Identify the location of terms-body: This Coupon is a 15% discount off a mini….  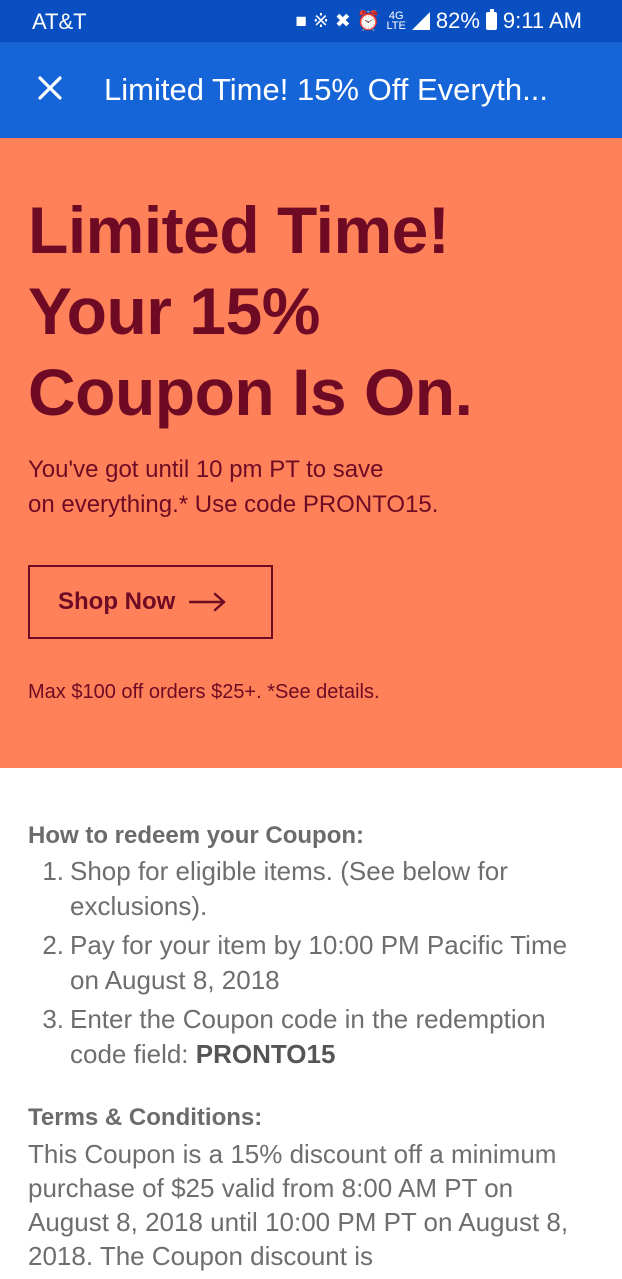
(298, 1205).